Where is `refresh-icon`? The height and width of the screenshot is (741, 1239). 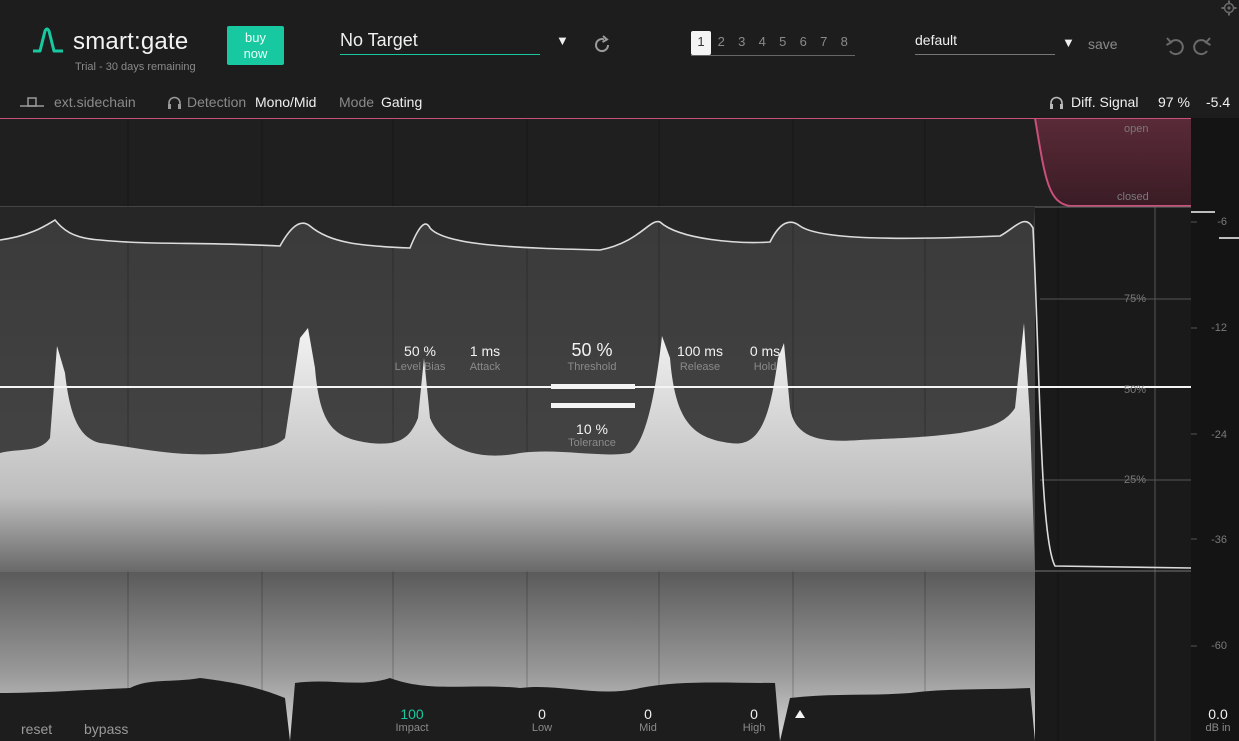
refresh-icon is located at coordinates (602, 45).